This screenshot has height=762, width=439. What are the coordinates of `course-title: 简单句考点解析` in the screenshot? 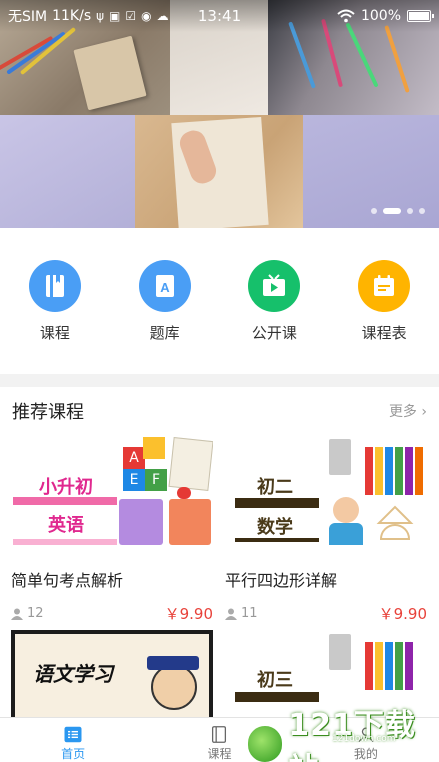 It's located at (67, 580).